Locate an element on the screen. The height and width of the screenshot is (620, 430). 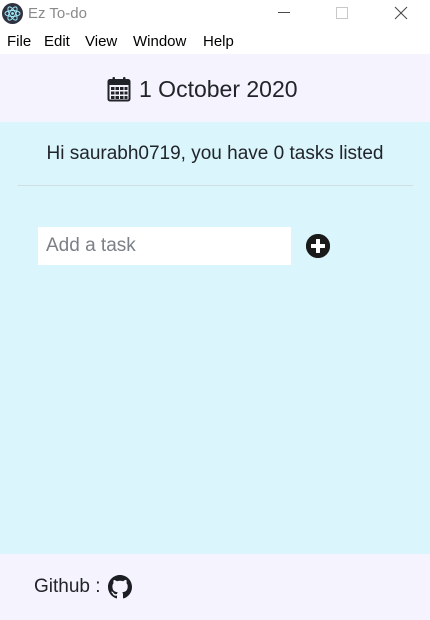
current-date: 1 October 2020 is located at coordinates (218, 88).